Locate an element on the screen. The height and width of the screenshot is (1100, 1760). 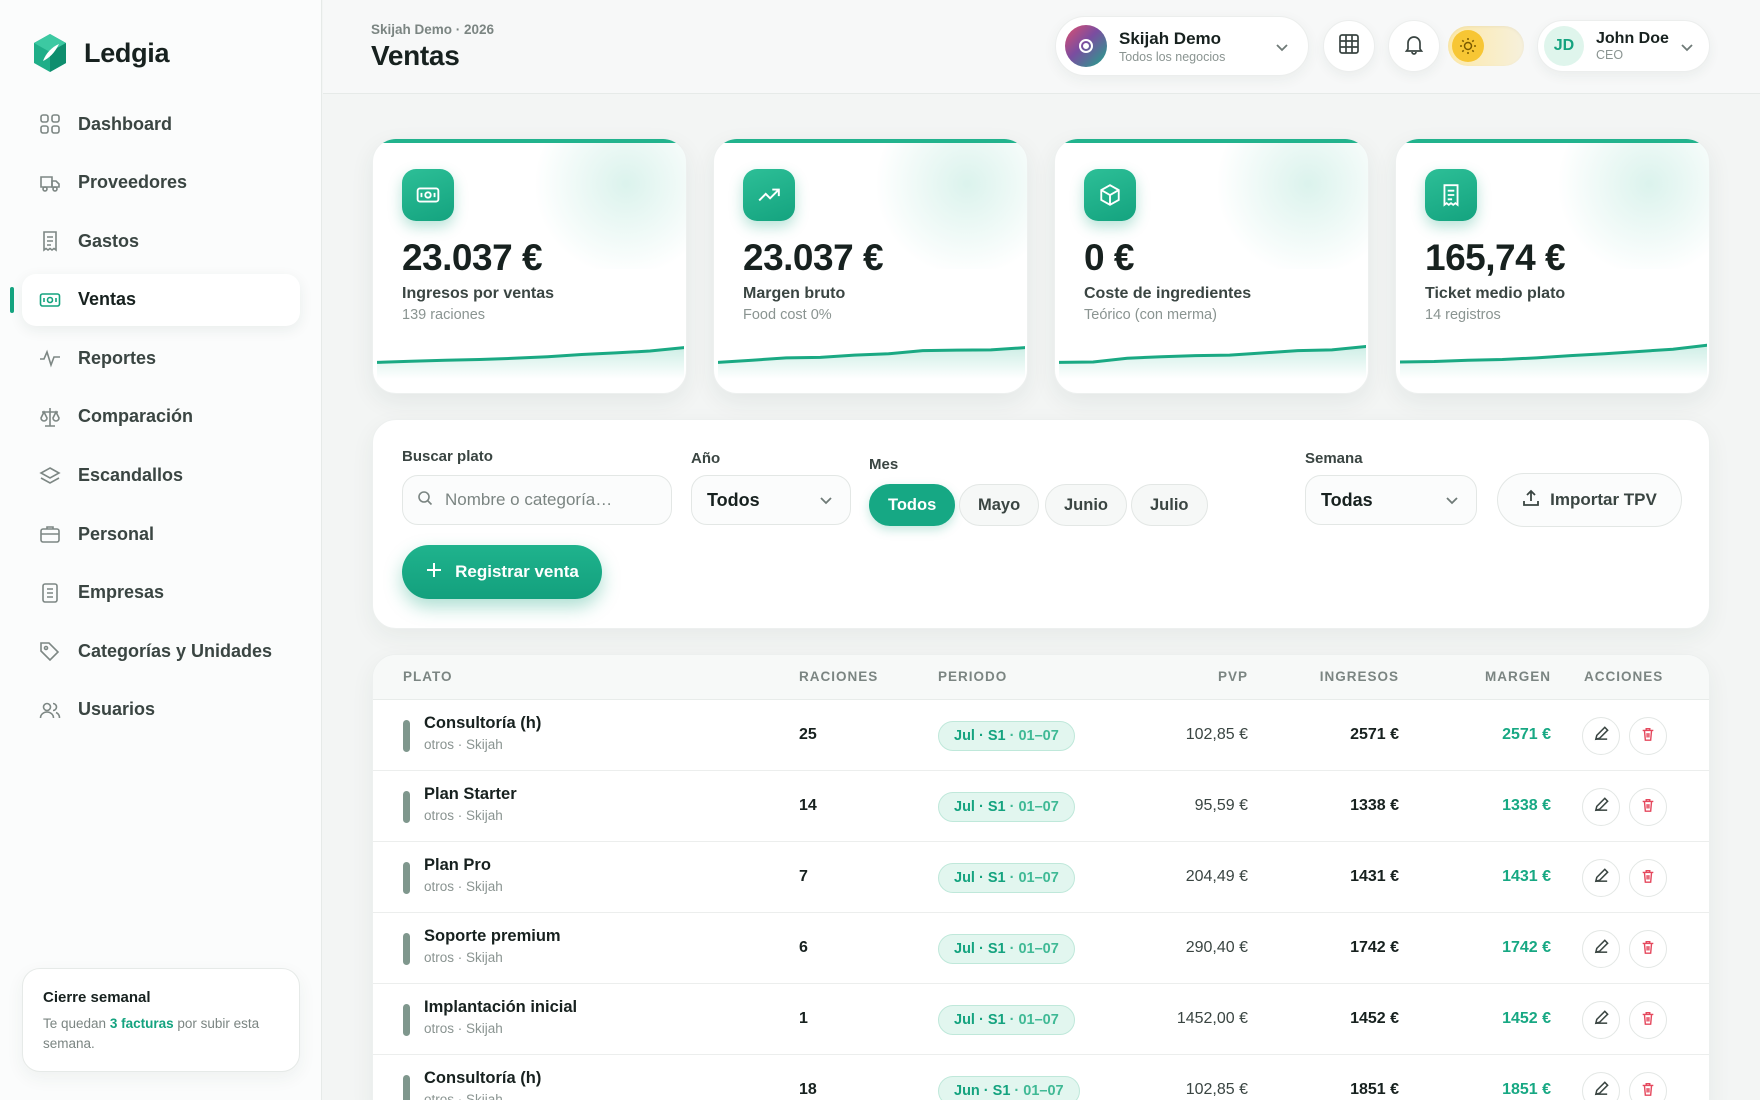
kpi-value: 23.037 € is located at coordinates (813, 257).